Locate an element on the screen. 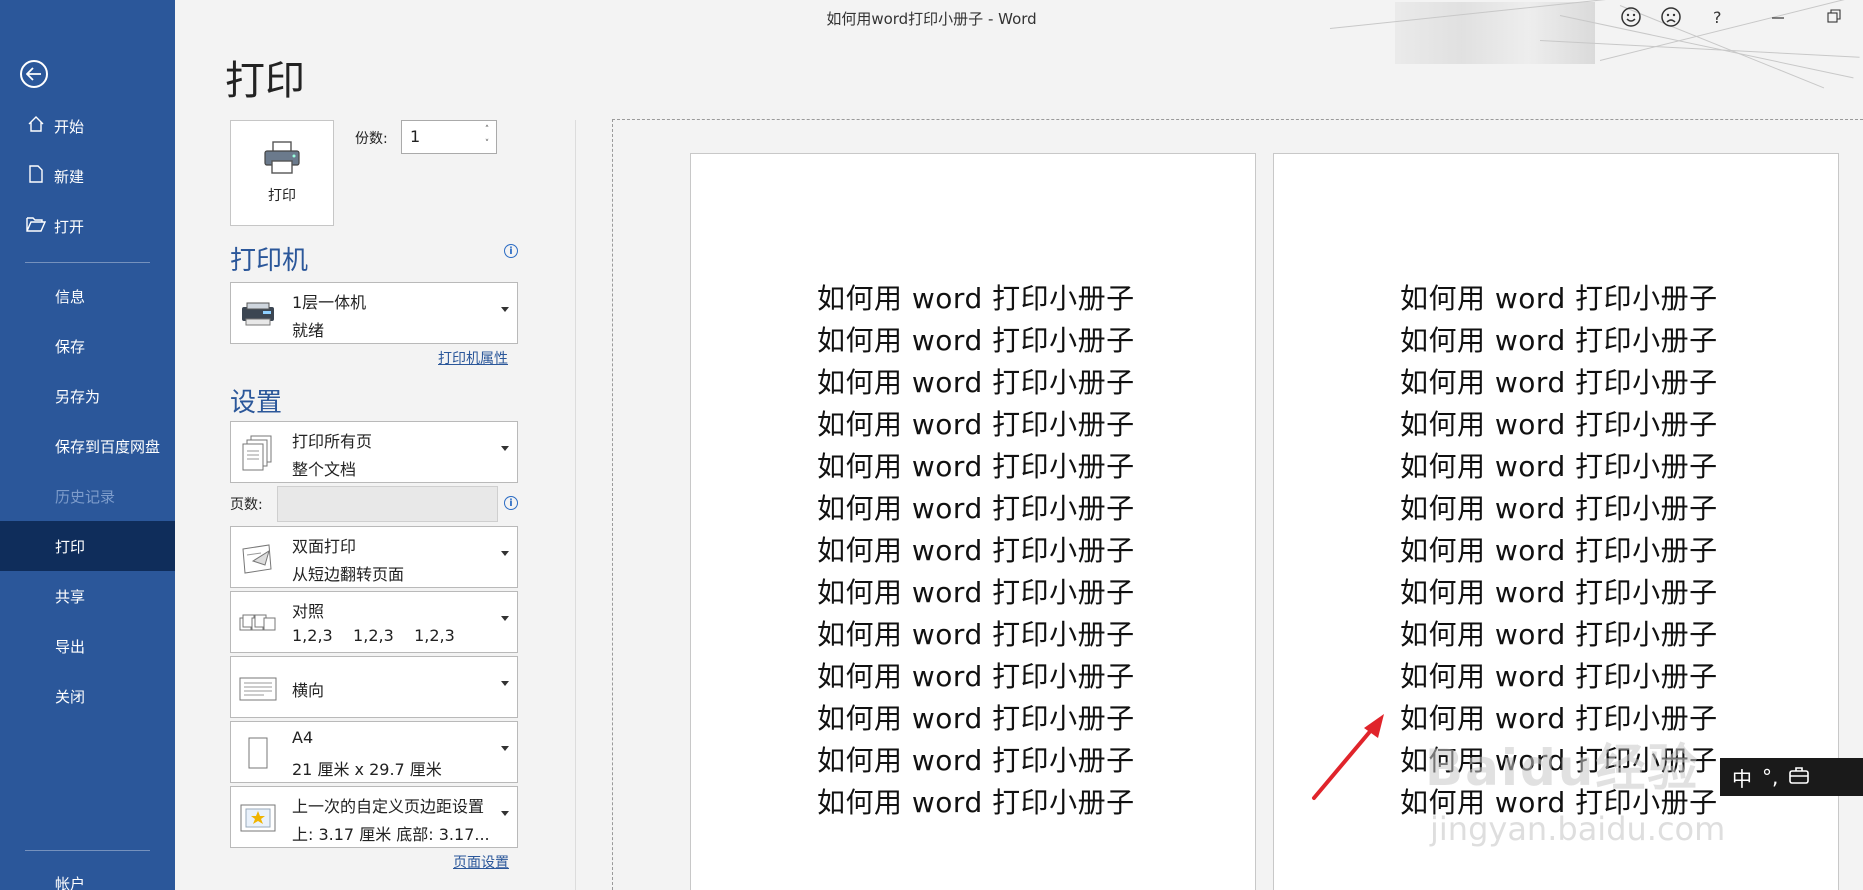  sidebar-item-new: 新建 is located at coordinates (87, 176).